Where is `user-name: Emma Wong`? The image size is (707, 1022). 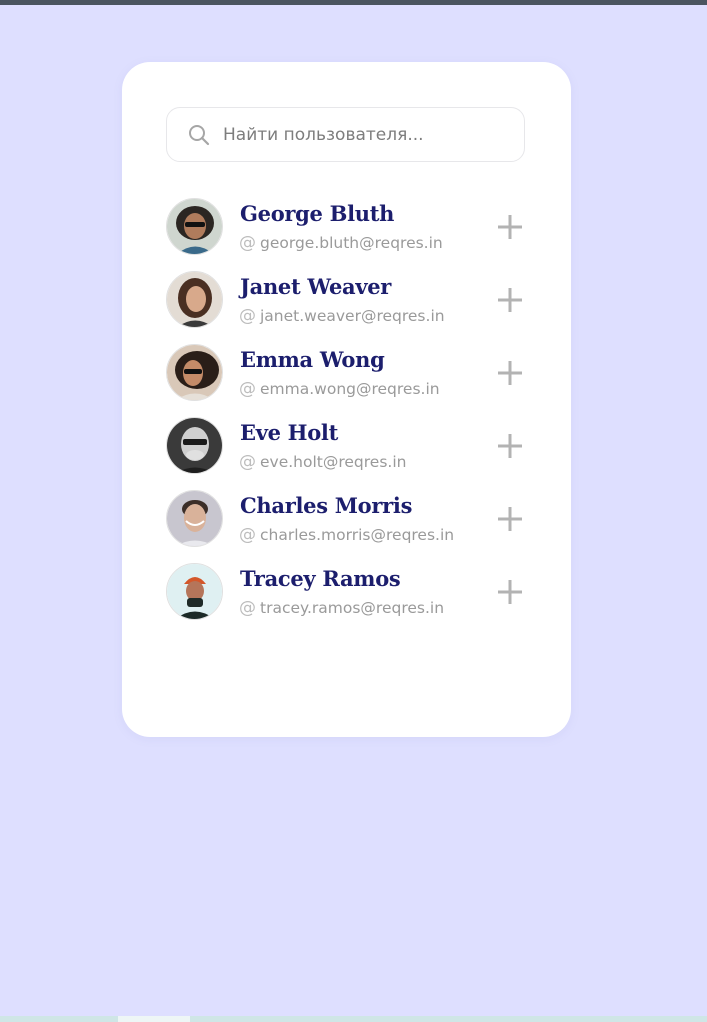
user-name: Emma Wong is located at coordinates (312, 359).